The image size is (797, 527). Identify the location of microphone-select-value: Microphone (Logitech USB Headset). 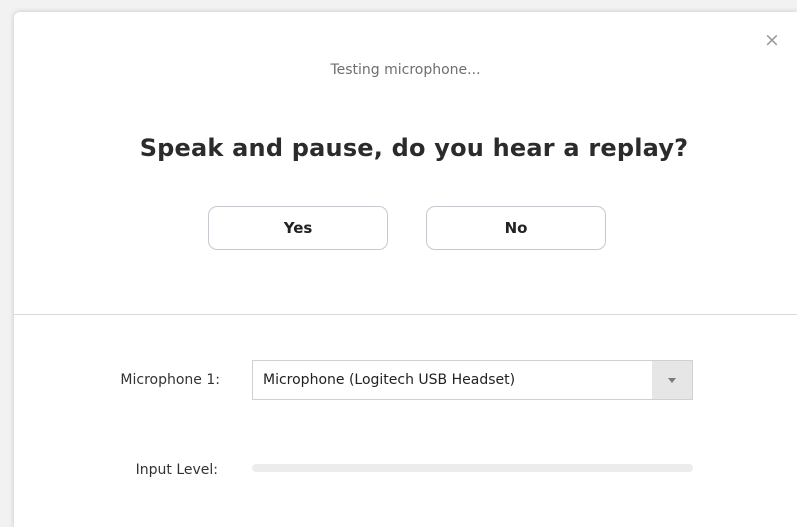
(389, 380).